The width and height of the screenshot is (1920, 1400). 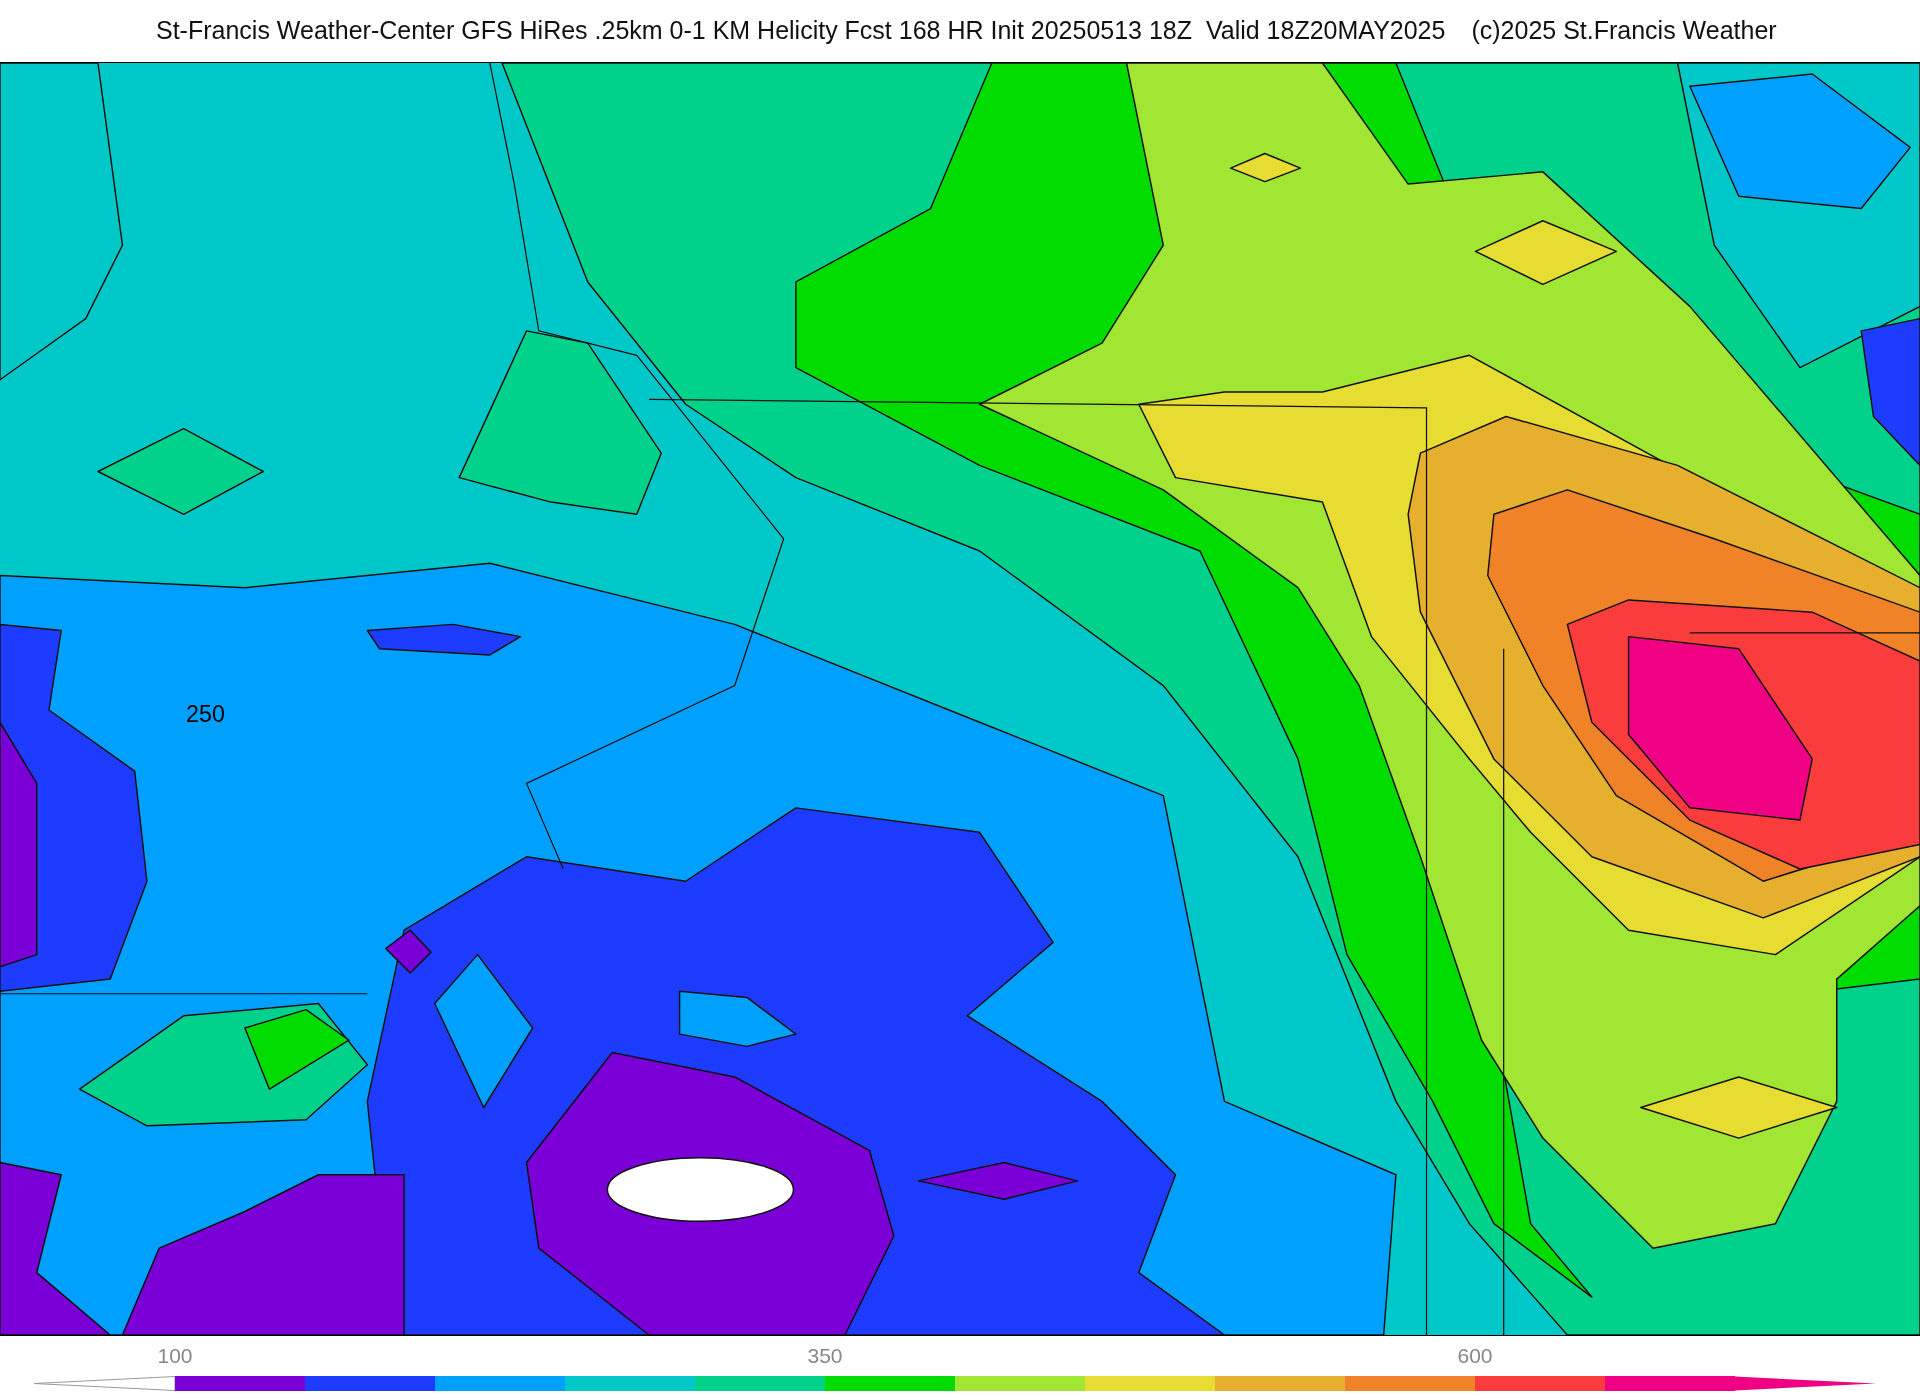 I want to click on tick-label: 100, so click(x=175, y=1356).